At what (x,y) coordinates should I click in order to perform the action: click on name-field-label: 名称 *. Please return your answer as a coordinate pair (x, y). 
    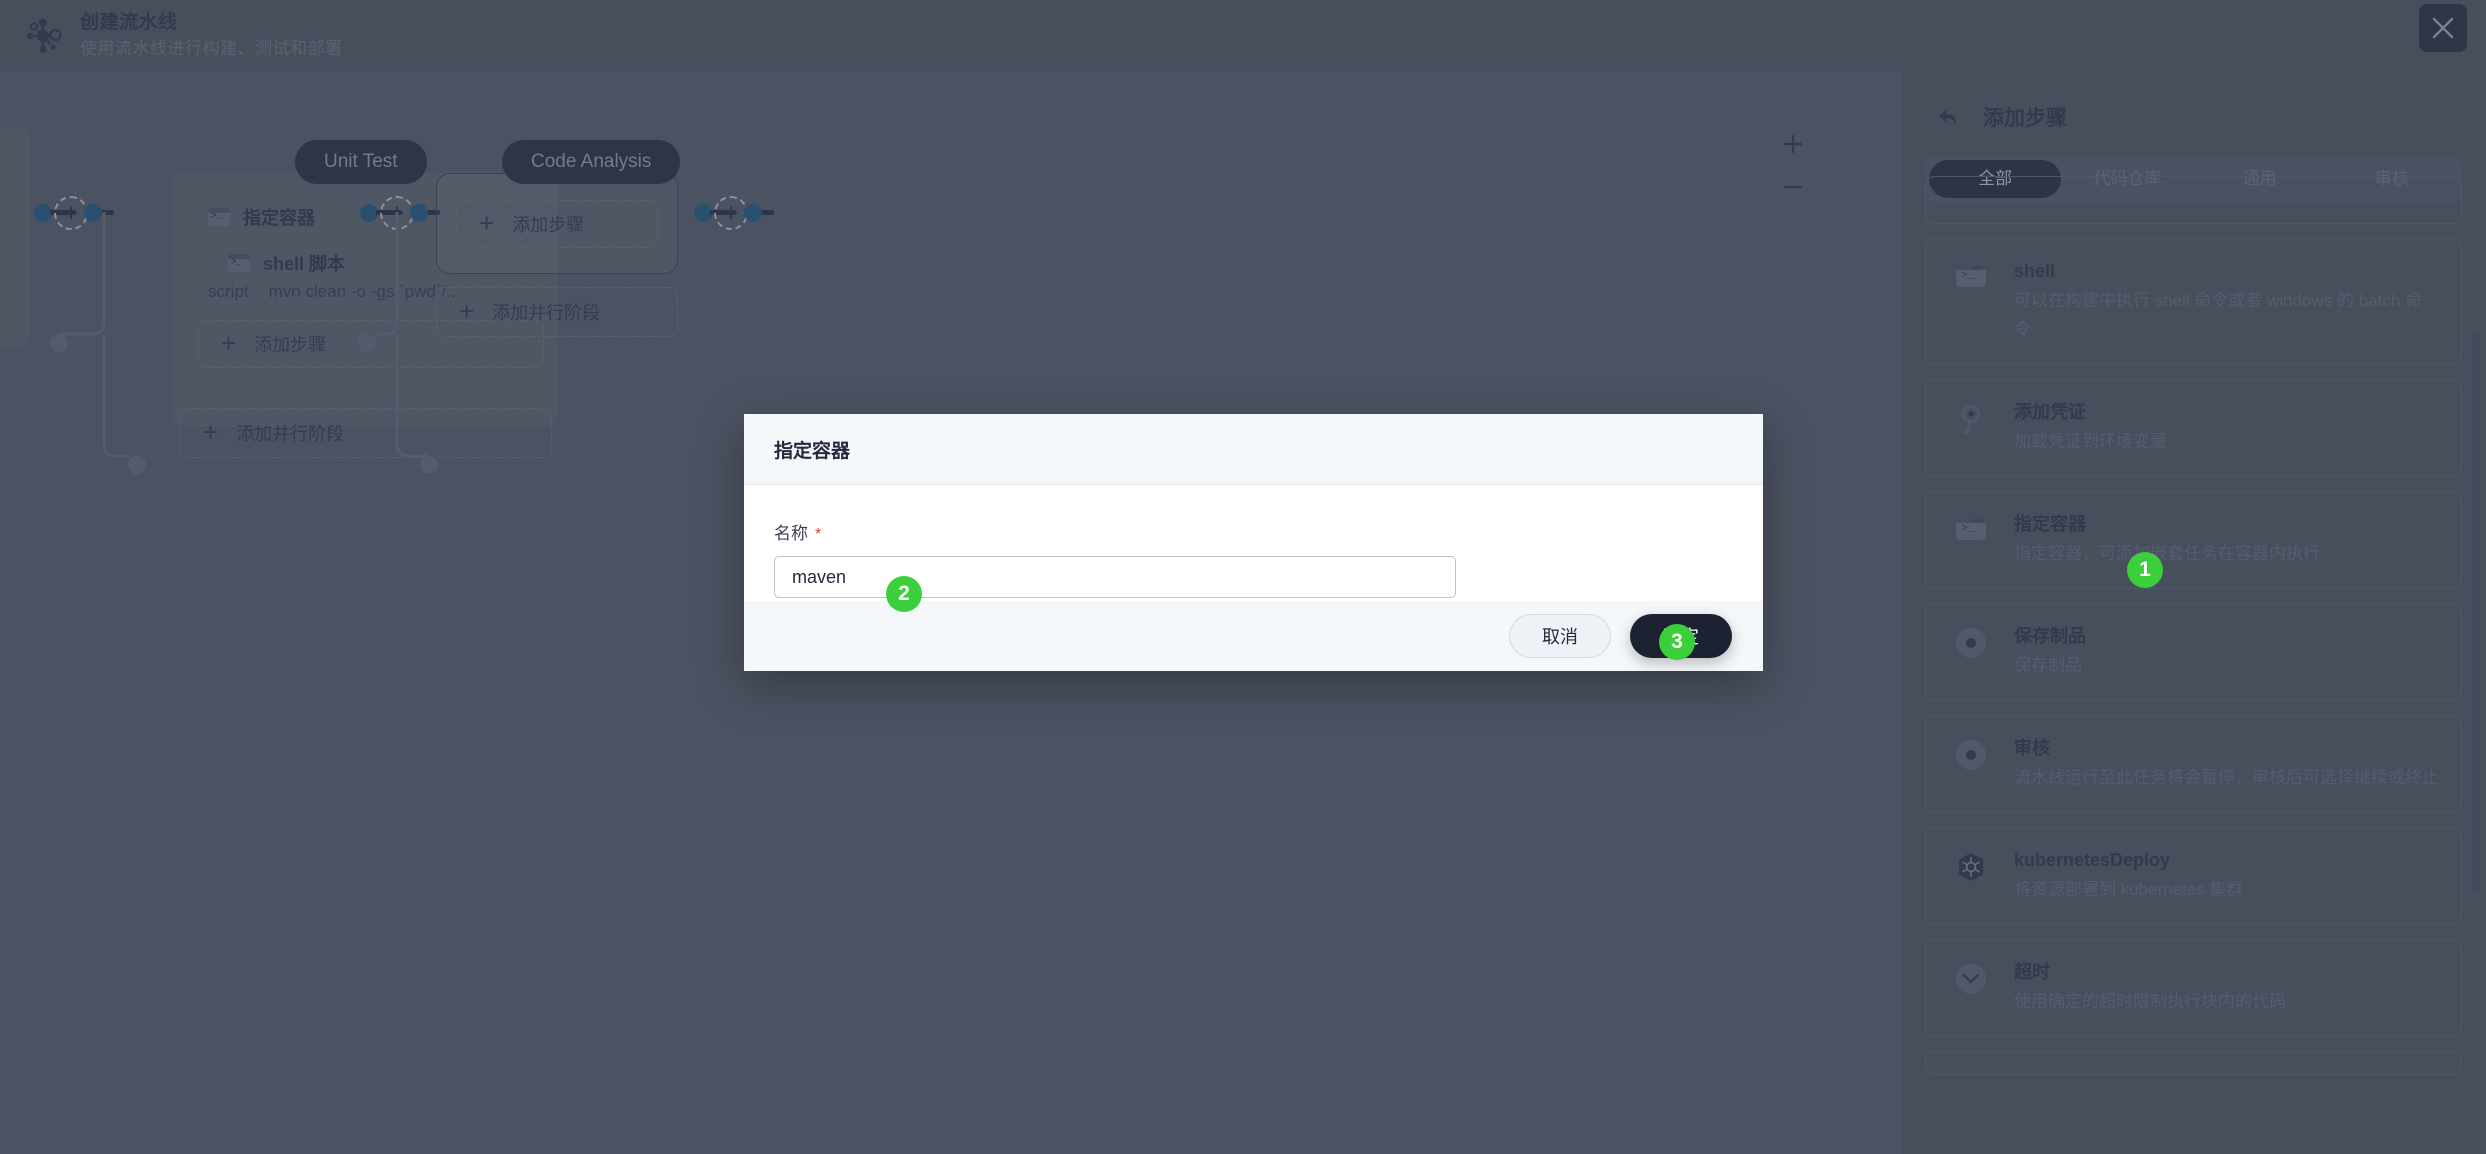
    Looking at the image, I should click on (1253, 531).